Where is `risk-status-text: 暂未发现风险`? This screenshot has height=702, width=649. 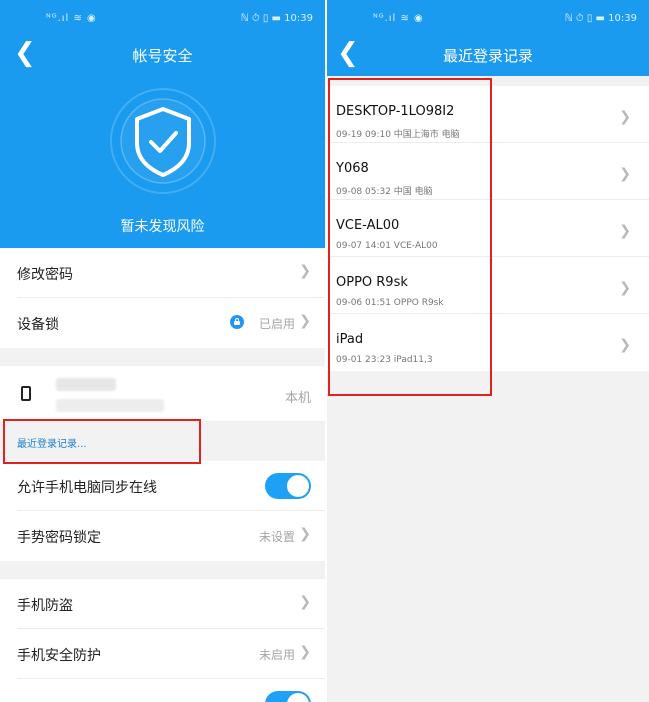
risk-status-text: 暂未发现风险 is located at coordinates (162, 227).